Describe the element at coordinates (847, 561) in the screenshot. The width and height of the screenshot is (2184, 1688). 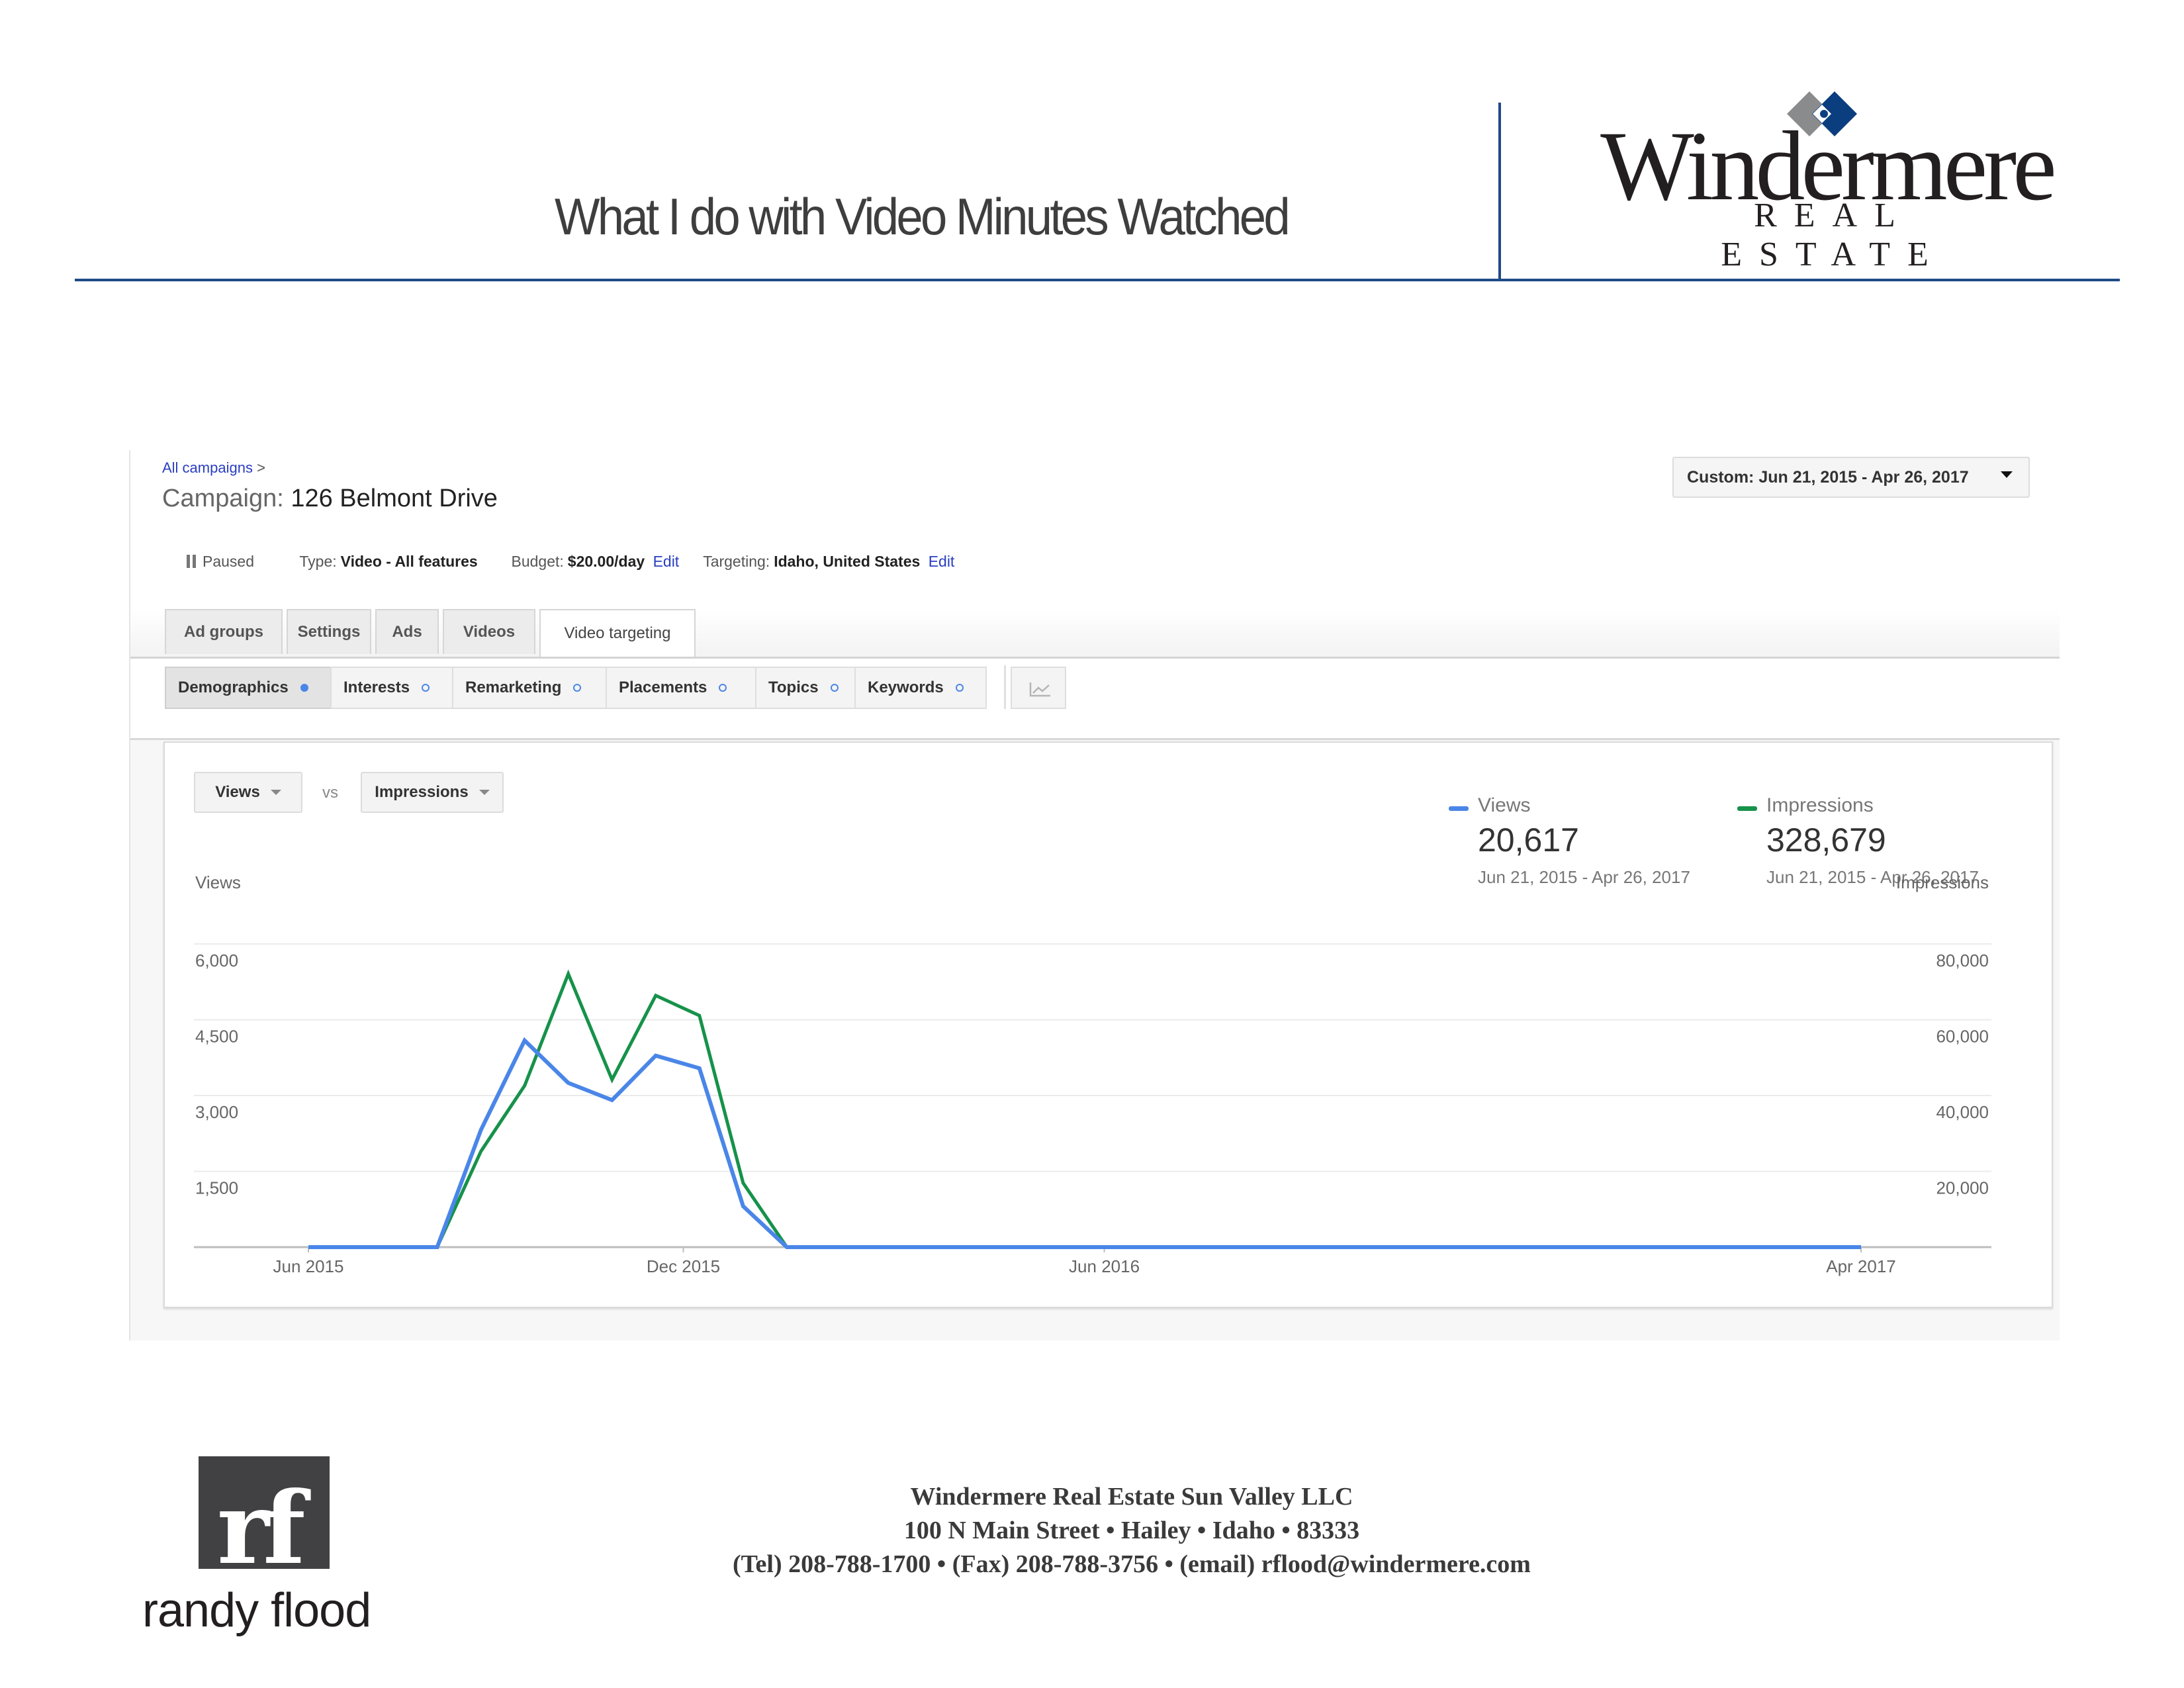
I see `targeting-value: Idaho, United States` at that location.